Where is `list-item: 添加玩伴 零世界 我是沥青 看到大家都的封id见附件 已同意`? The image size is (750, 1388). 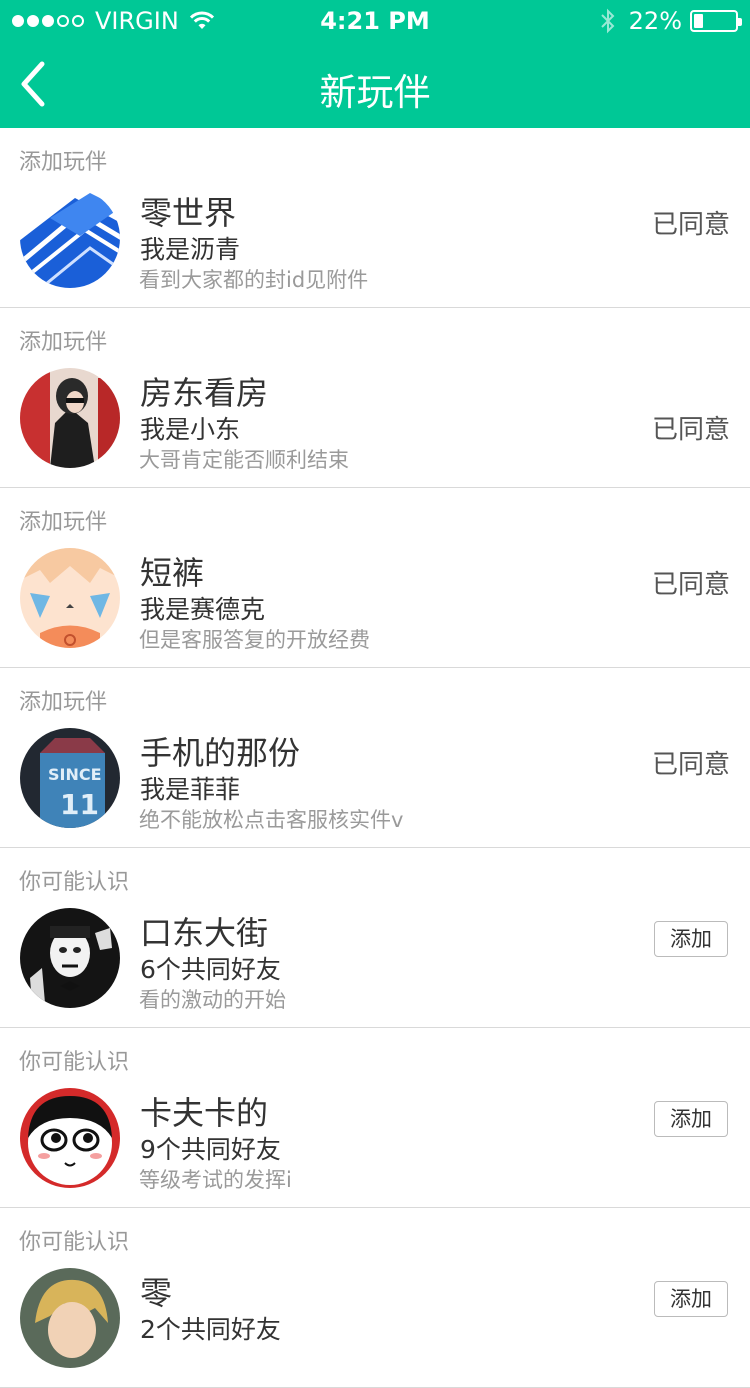
list-item: 添加玩伴 零世界 我是沥青 看到大家都的封id见附件 已同意 is located at coordinates (375, 218).